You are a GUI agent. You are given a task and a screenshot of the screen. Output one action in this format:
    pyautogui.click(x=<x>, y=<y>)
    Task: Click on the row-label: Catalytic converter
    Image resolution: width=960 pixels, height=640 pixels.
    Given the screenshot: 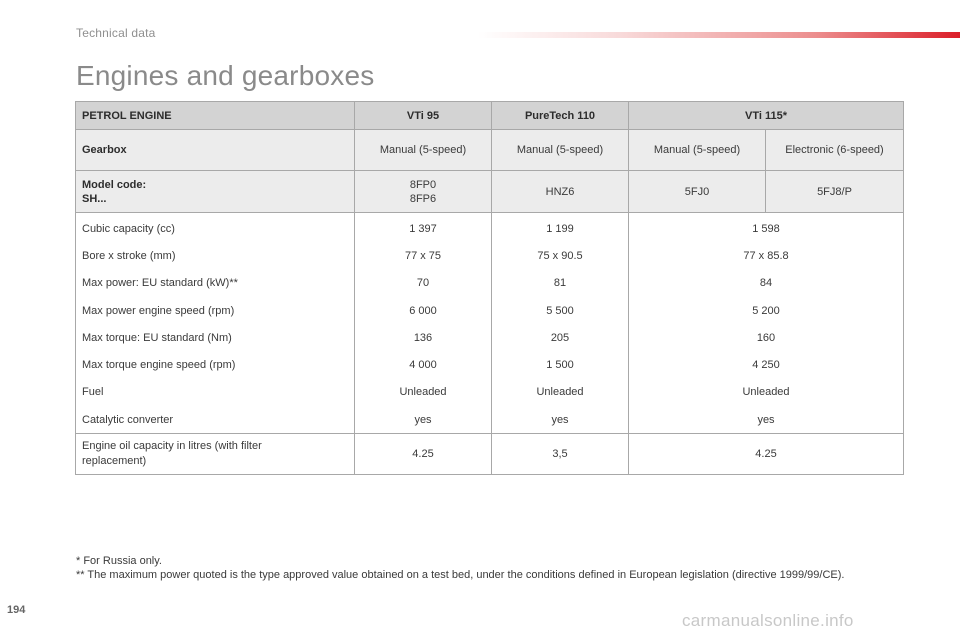 What is the action you would take?
    pyautogui.click(x=215, y=420)
    